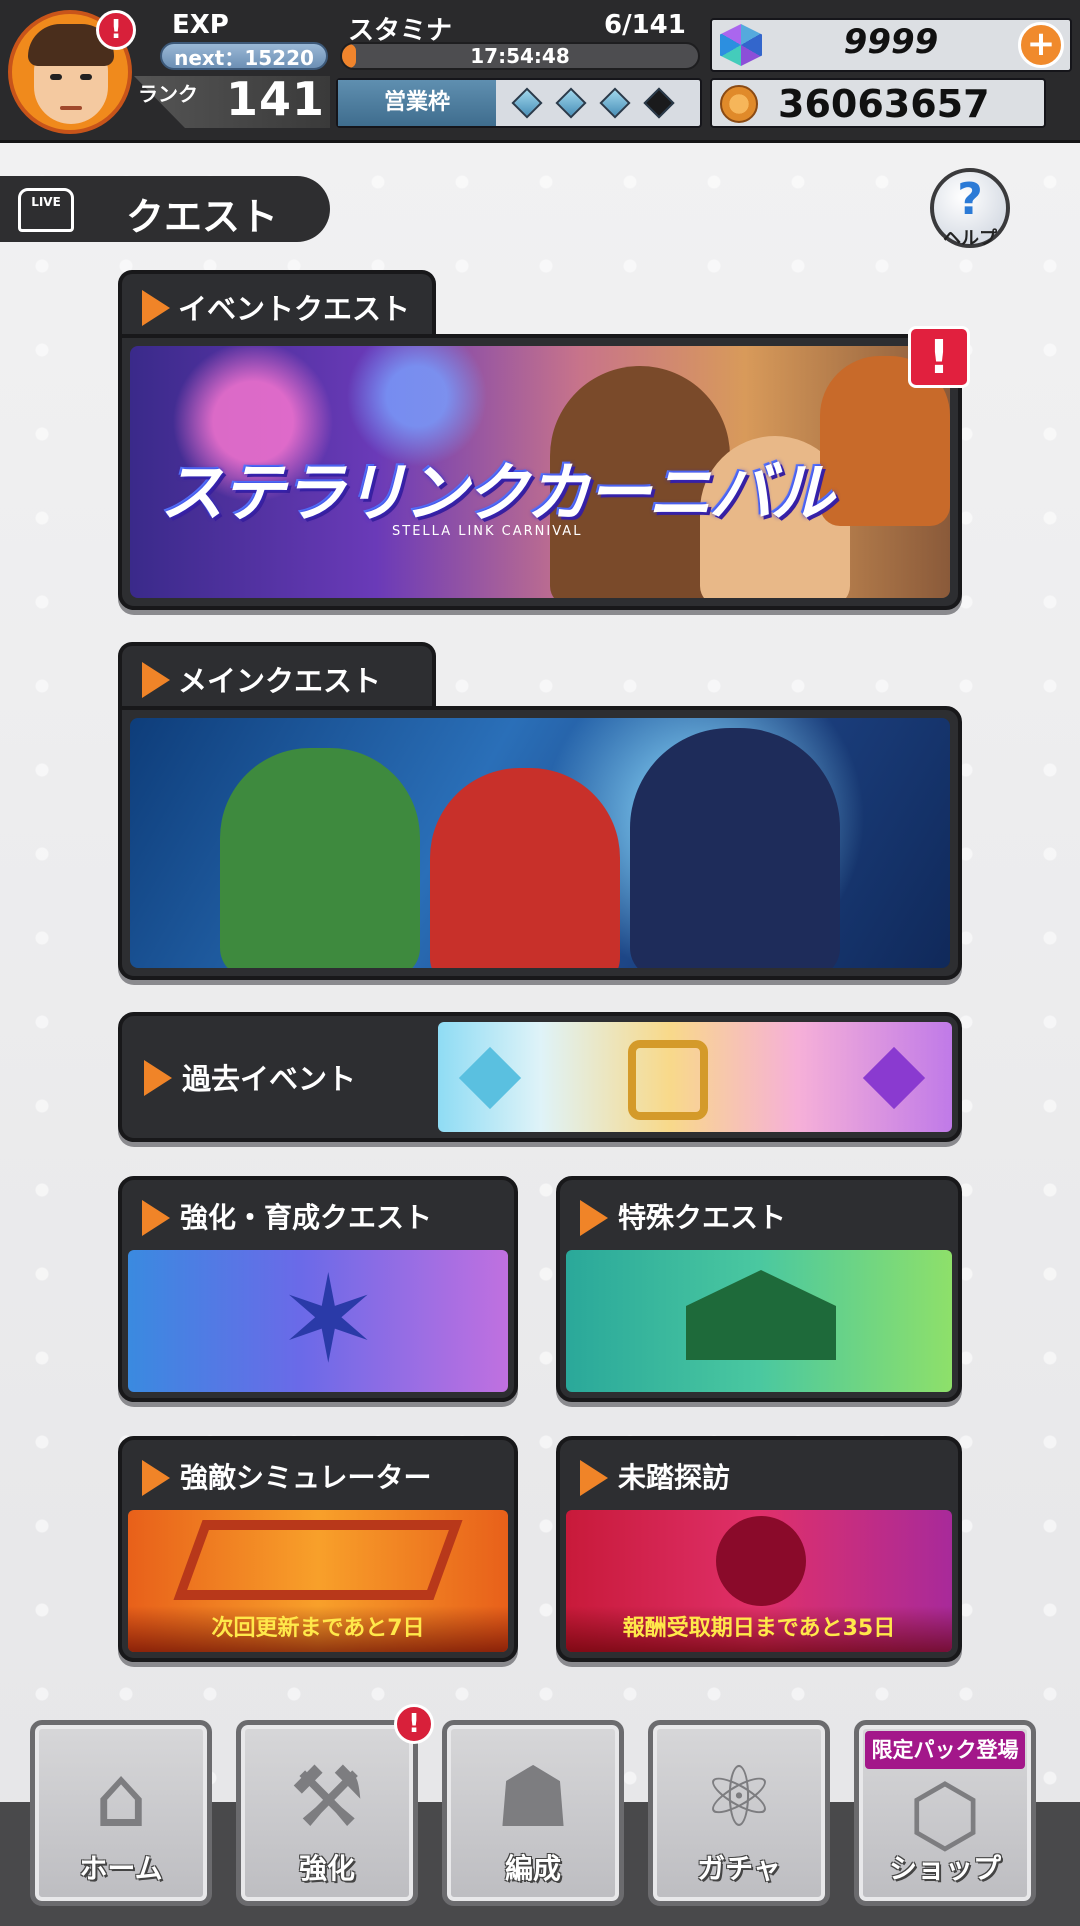  Describe the element at coordinates (891, 42) in the screenshot. I see `gem-value: 9999` at that location.